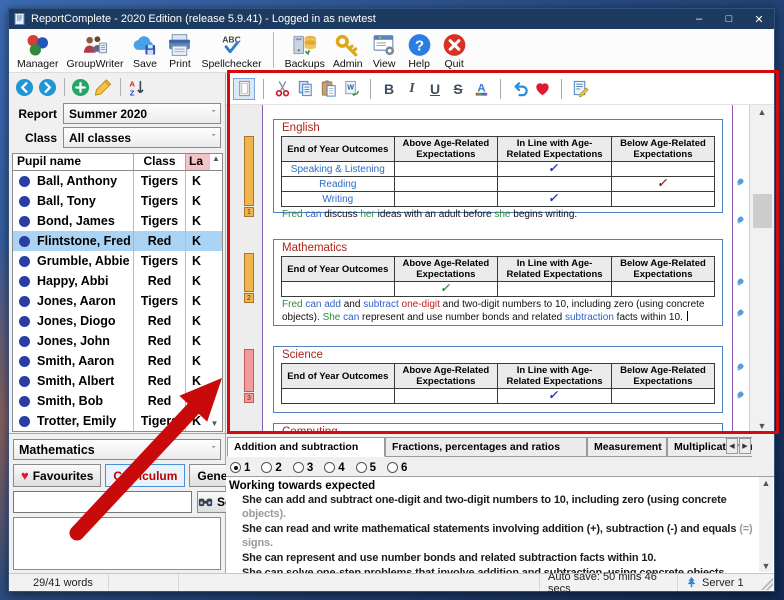 The width and height of the screenshot is (784, 600). I want to click on tab-fractions-percentages-and-ratios: Fractions, percentages and ratios, so click(486, 447).